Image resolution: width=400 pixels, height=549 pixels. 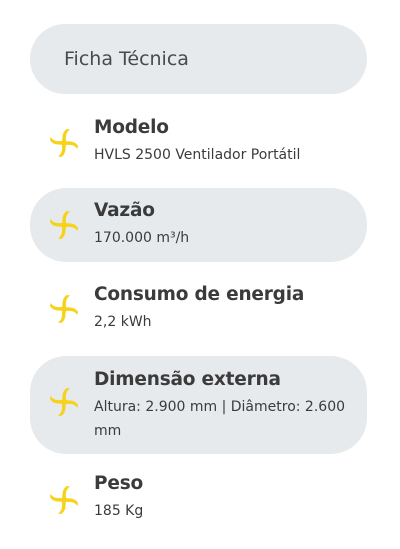 What do you see at coordinates (119, 483) in the screenshot?
I see `spec-label: Peso` at bounding box center [119, 483].